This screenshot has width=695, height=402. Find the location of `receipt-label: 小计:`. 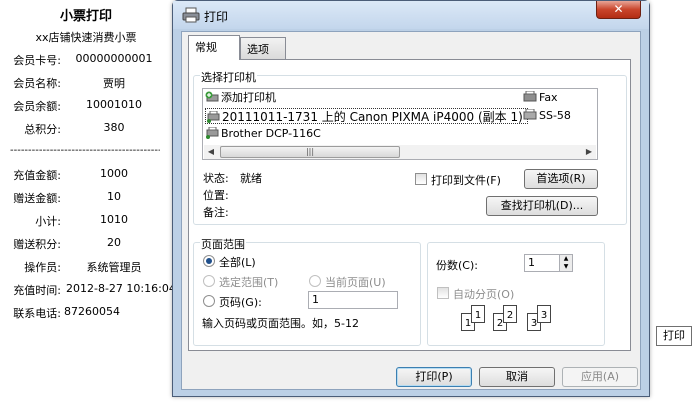

receipt-label: 小计: is located at coordinates (48, 221).